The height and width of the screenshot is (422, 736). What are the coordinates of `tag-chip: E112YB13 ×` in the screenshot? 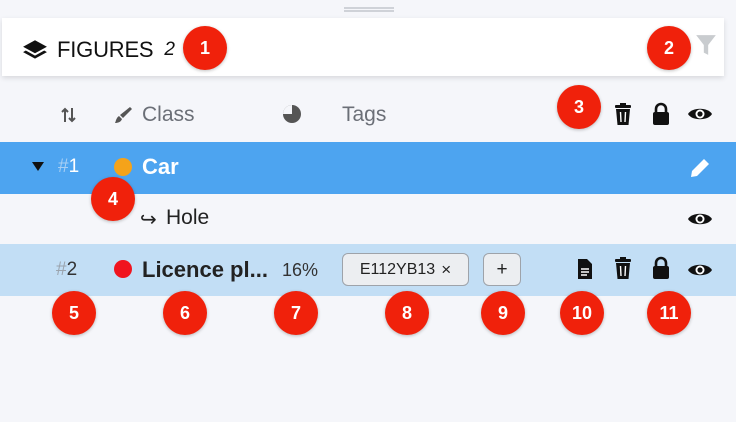 It's located at (405, 269).